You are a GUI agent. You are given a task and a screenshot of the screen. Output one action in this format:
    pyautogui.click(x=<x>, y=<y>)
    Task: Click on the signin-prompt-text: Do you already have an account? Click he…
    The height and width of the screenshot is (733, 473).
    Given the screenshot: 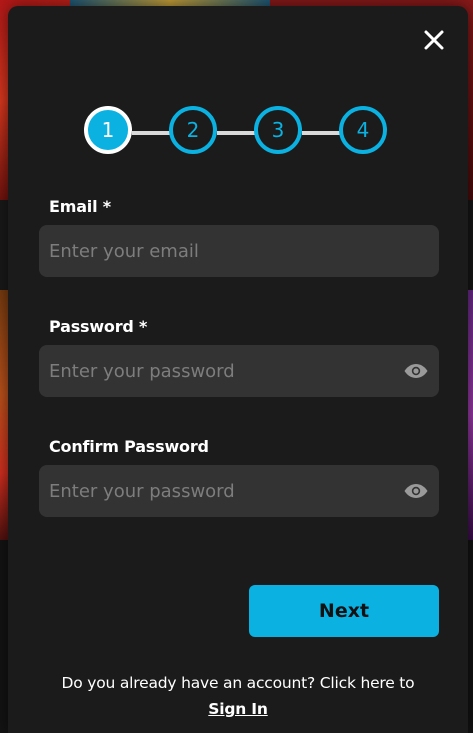 What is the action you would take?
    pyautogui.click(x=238, y=683)
    